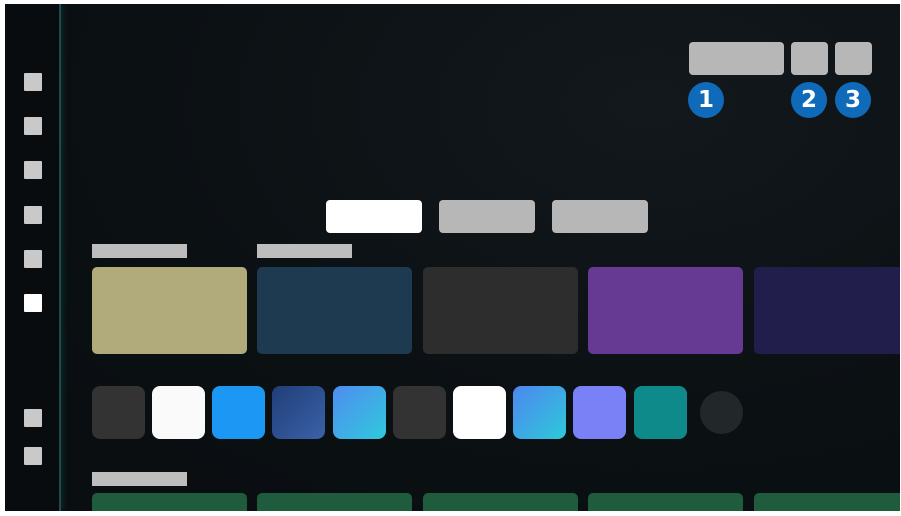 This screenshot has width=901, height=516. I want to click on tab-1-active, so click(374, 216).